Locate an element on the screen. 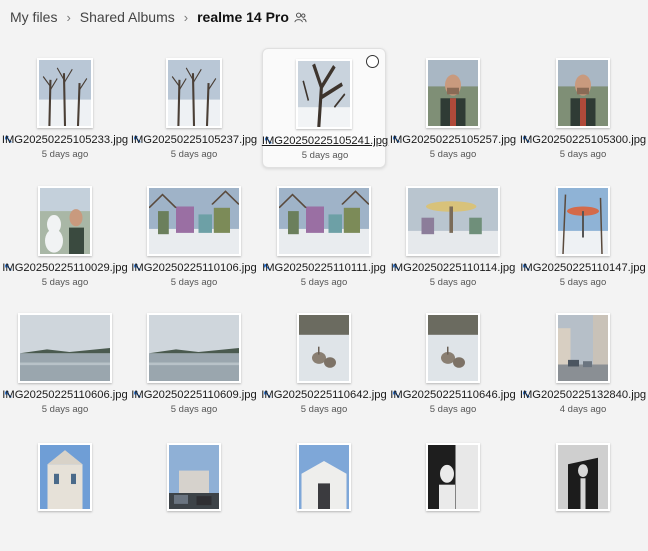  file-name: IMG20250225110106.jpg is located at coordinates (194, 268).